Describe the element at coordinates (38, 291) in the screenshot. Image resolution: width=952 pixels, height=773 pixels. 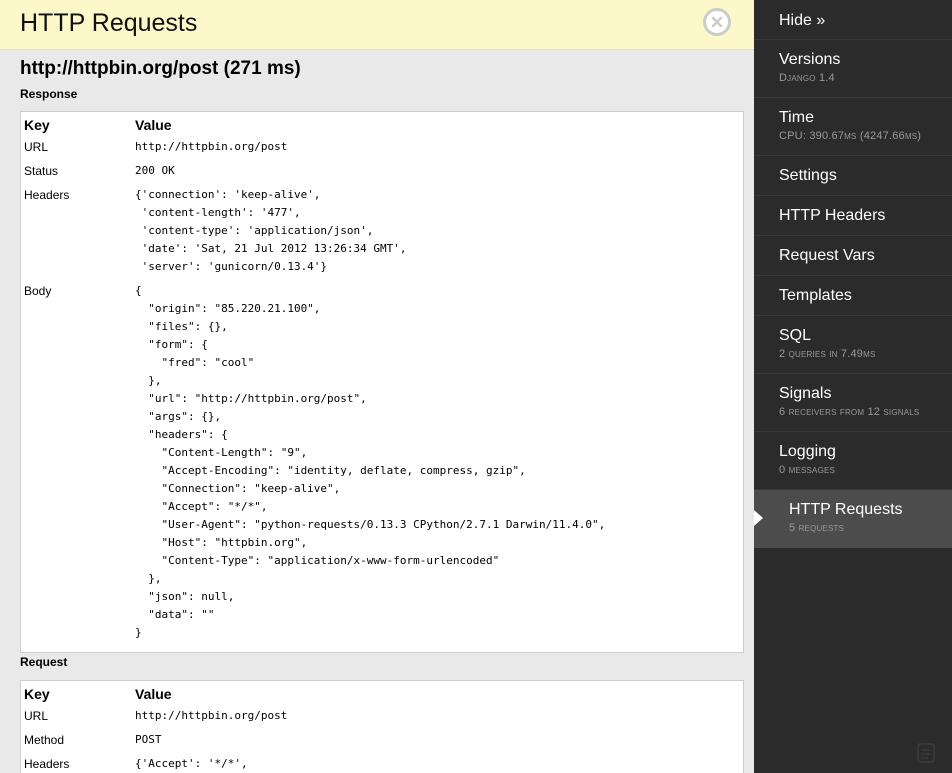
I see `row-key: Body` at that location.